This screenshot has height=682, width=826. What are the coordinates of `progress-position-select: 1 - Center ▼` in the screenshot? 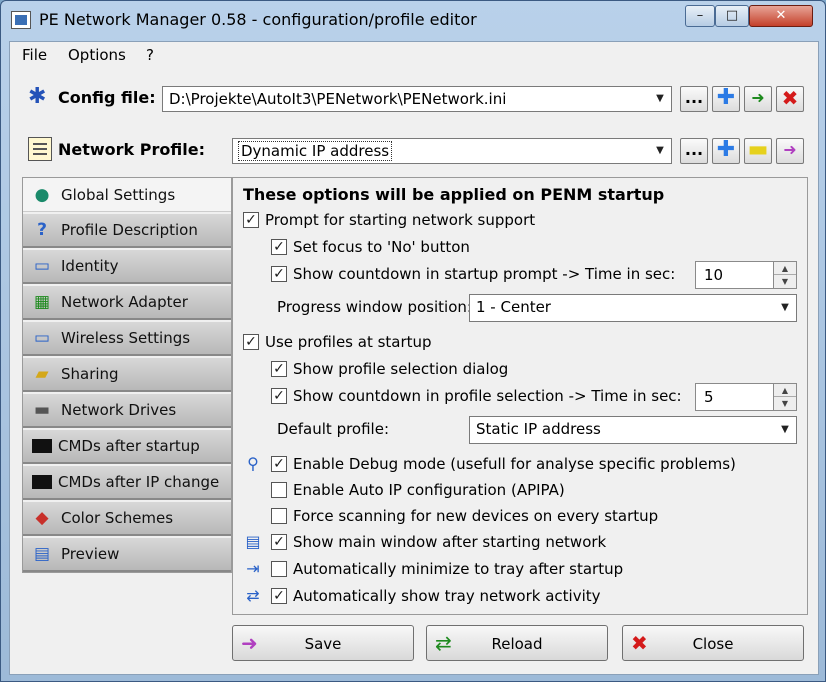 It's located at (633, 308).